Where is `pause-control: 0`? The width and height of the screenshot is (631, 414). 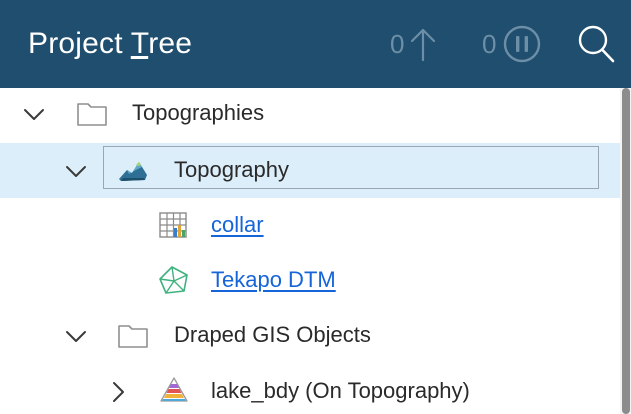
pause-control: 0 is located at coordinates (512, 44).